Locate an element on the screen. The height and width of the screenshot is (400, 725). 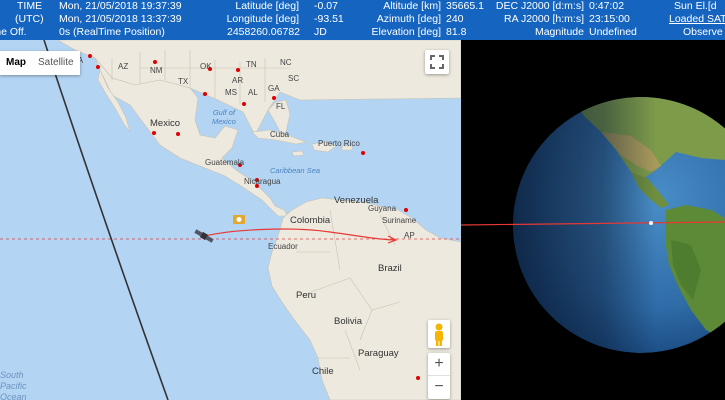
label-ok: OK is located at coordinates (206, 66).